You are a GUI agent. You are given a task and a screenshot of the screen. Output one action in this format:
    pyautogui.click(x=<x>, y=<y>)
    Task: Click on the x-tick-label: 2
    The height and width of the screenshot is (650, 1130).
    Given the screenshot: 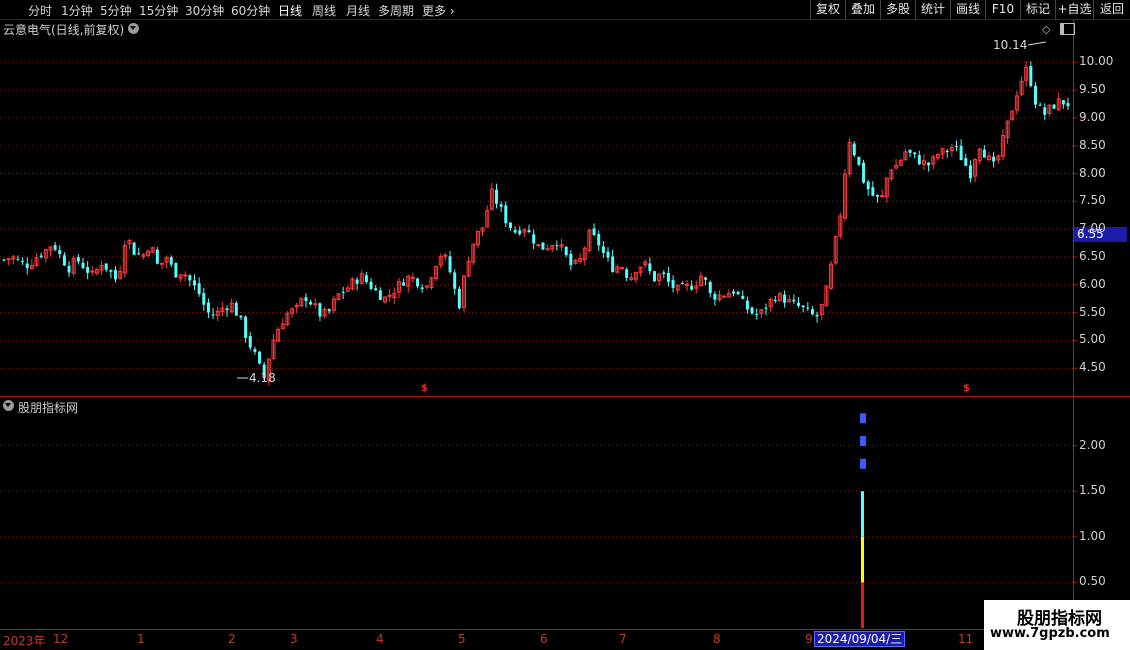 What is the action you would take?
    pyautogui.click(x=232, y=639)
    